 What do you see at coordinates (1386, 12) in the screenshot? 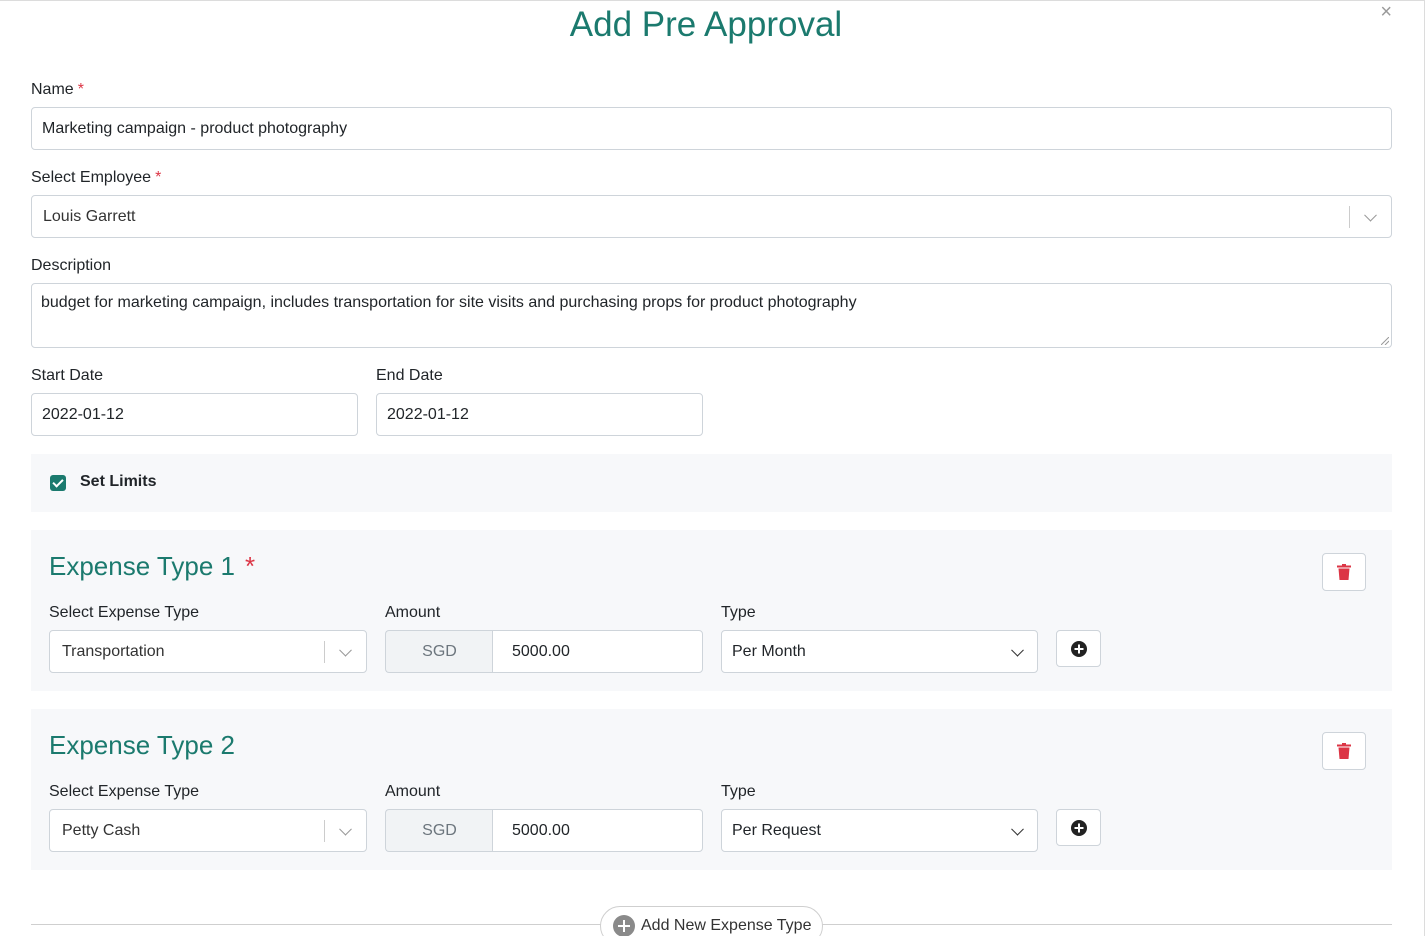
I see `close-icon: ×` at bounding box center [1386, 12].